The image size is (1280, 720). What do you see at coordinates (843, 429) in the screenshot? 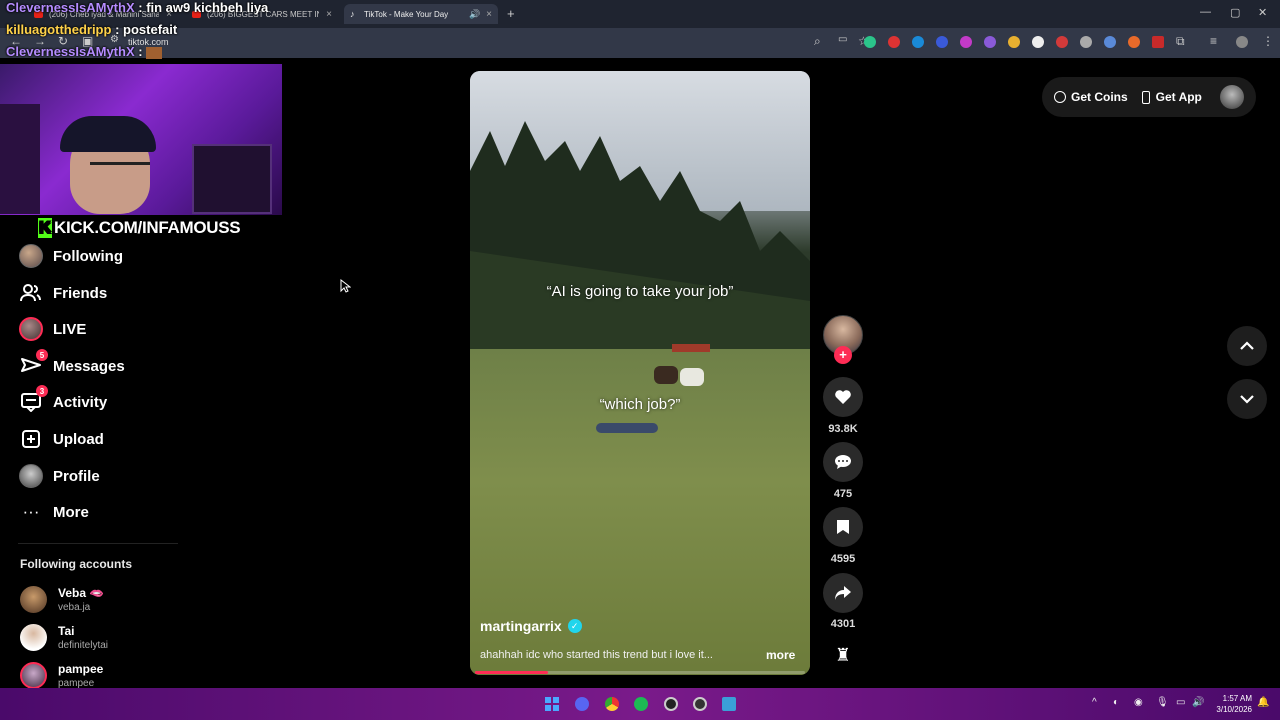
I see `like-count: 93.8K` at bounding box center [843, 429].